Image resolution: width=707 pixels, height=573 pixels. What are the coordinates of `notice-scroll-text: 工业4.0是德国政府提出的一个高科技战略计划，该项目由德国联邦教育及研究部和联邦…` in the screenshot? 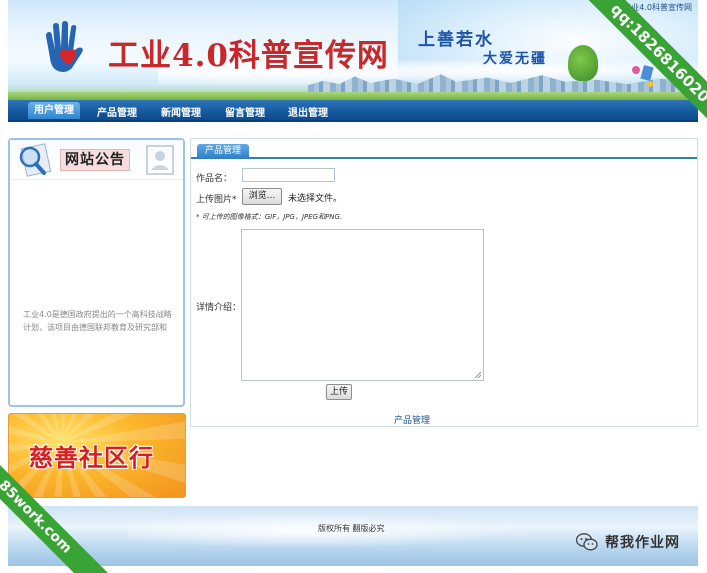 It's located at (97, 321).